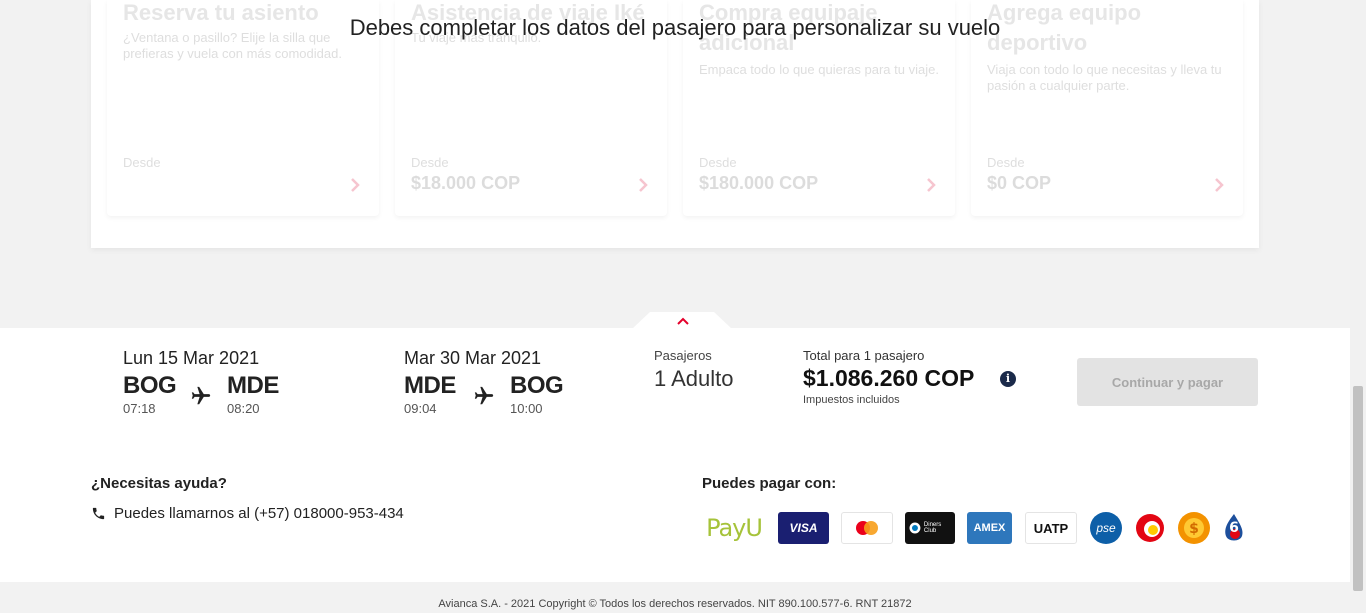 This screenshot has height=613, width=1366. What do you see at coordinates (682, 320) in the screenshot?
I see `collapse-tab` at bounding box center [682, 320].